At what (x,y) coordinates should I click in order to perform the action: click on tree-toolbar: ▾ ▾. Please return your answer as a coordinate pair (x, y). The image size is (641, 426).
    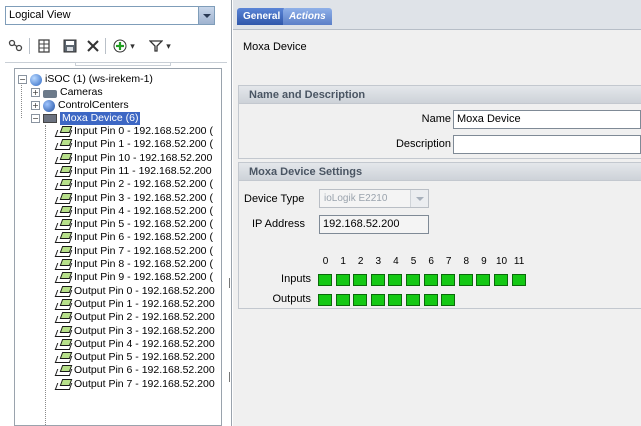
    Looking at the image, I should click on (116, 47).